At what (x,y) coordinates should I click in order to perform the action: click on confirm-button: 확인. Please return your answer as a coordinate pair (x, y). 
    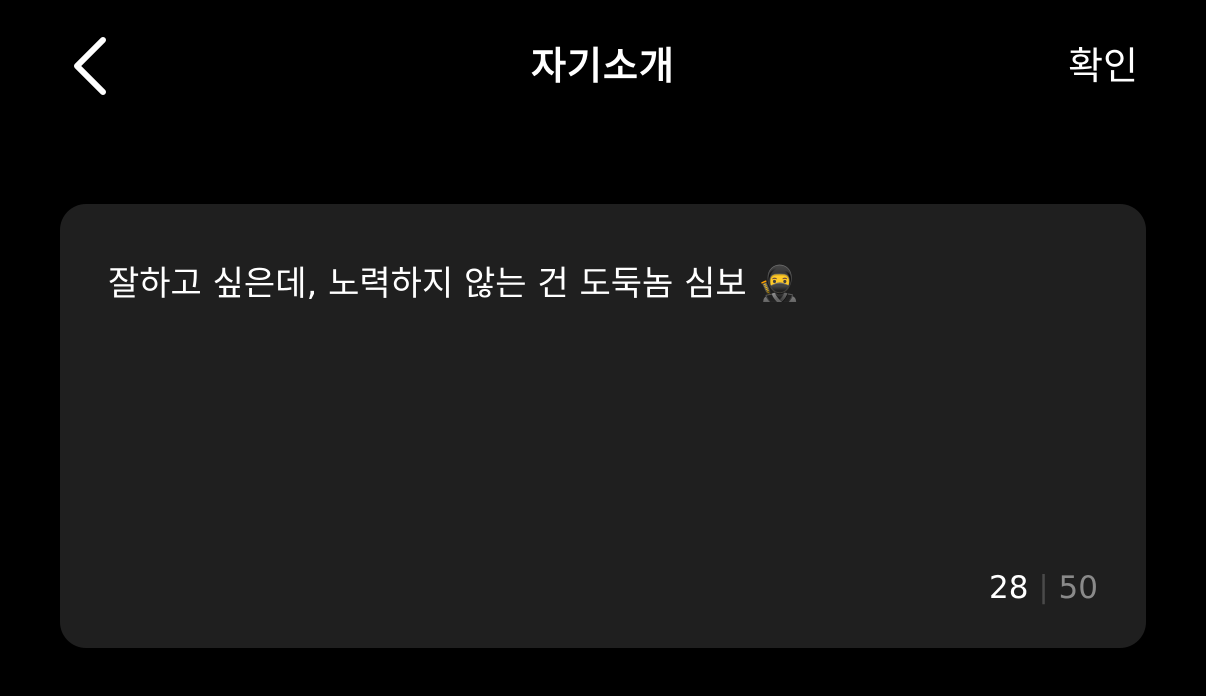
    Looking at the image, I should click on (1103, 66).